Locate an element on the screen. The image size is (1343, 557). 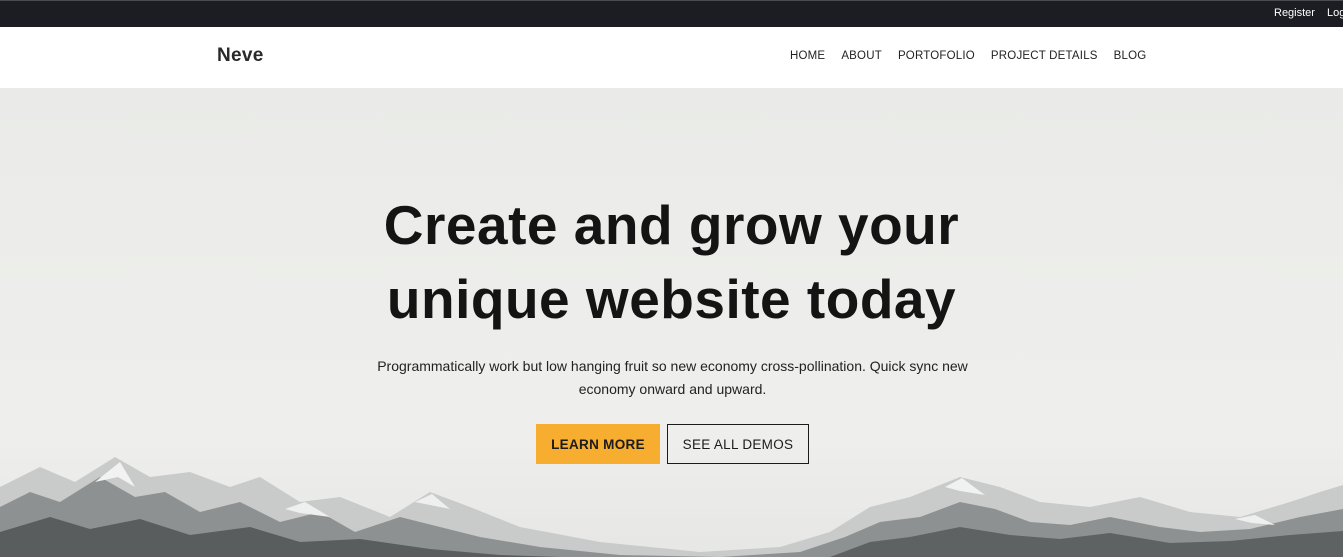
learn-more-button: LEARN MORE is located at coordinates (598, 444).